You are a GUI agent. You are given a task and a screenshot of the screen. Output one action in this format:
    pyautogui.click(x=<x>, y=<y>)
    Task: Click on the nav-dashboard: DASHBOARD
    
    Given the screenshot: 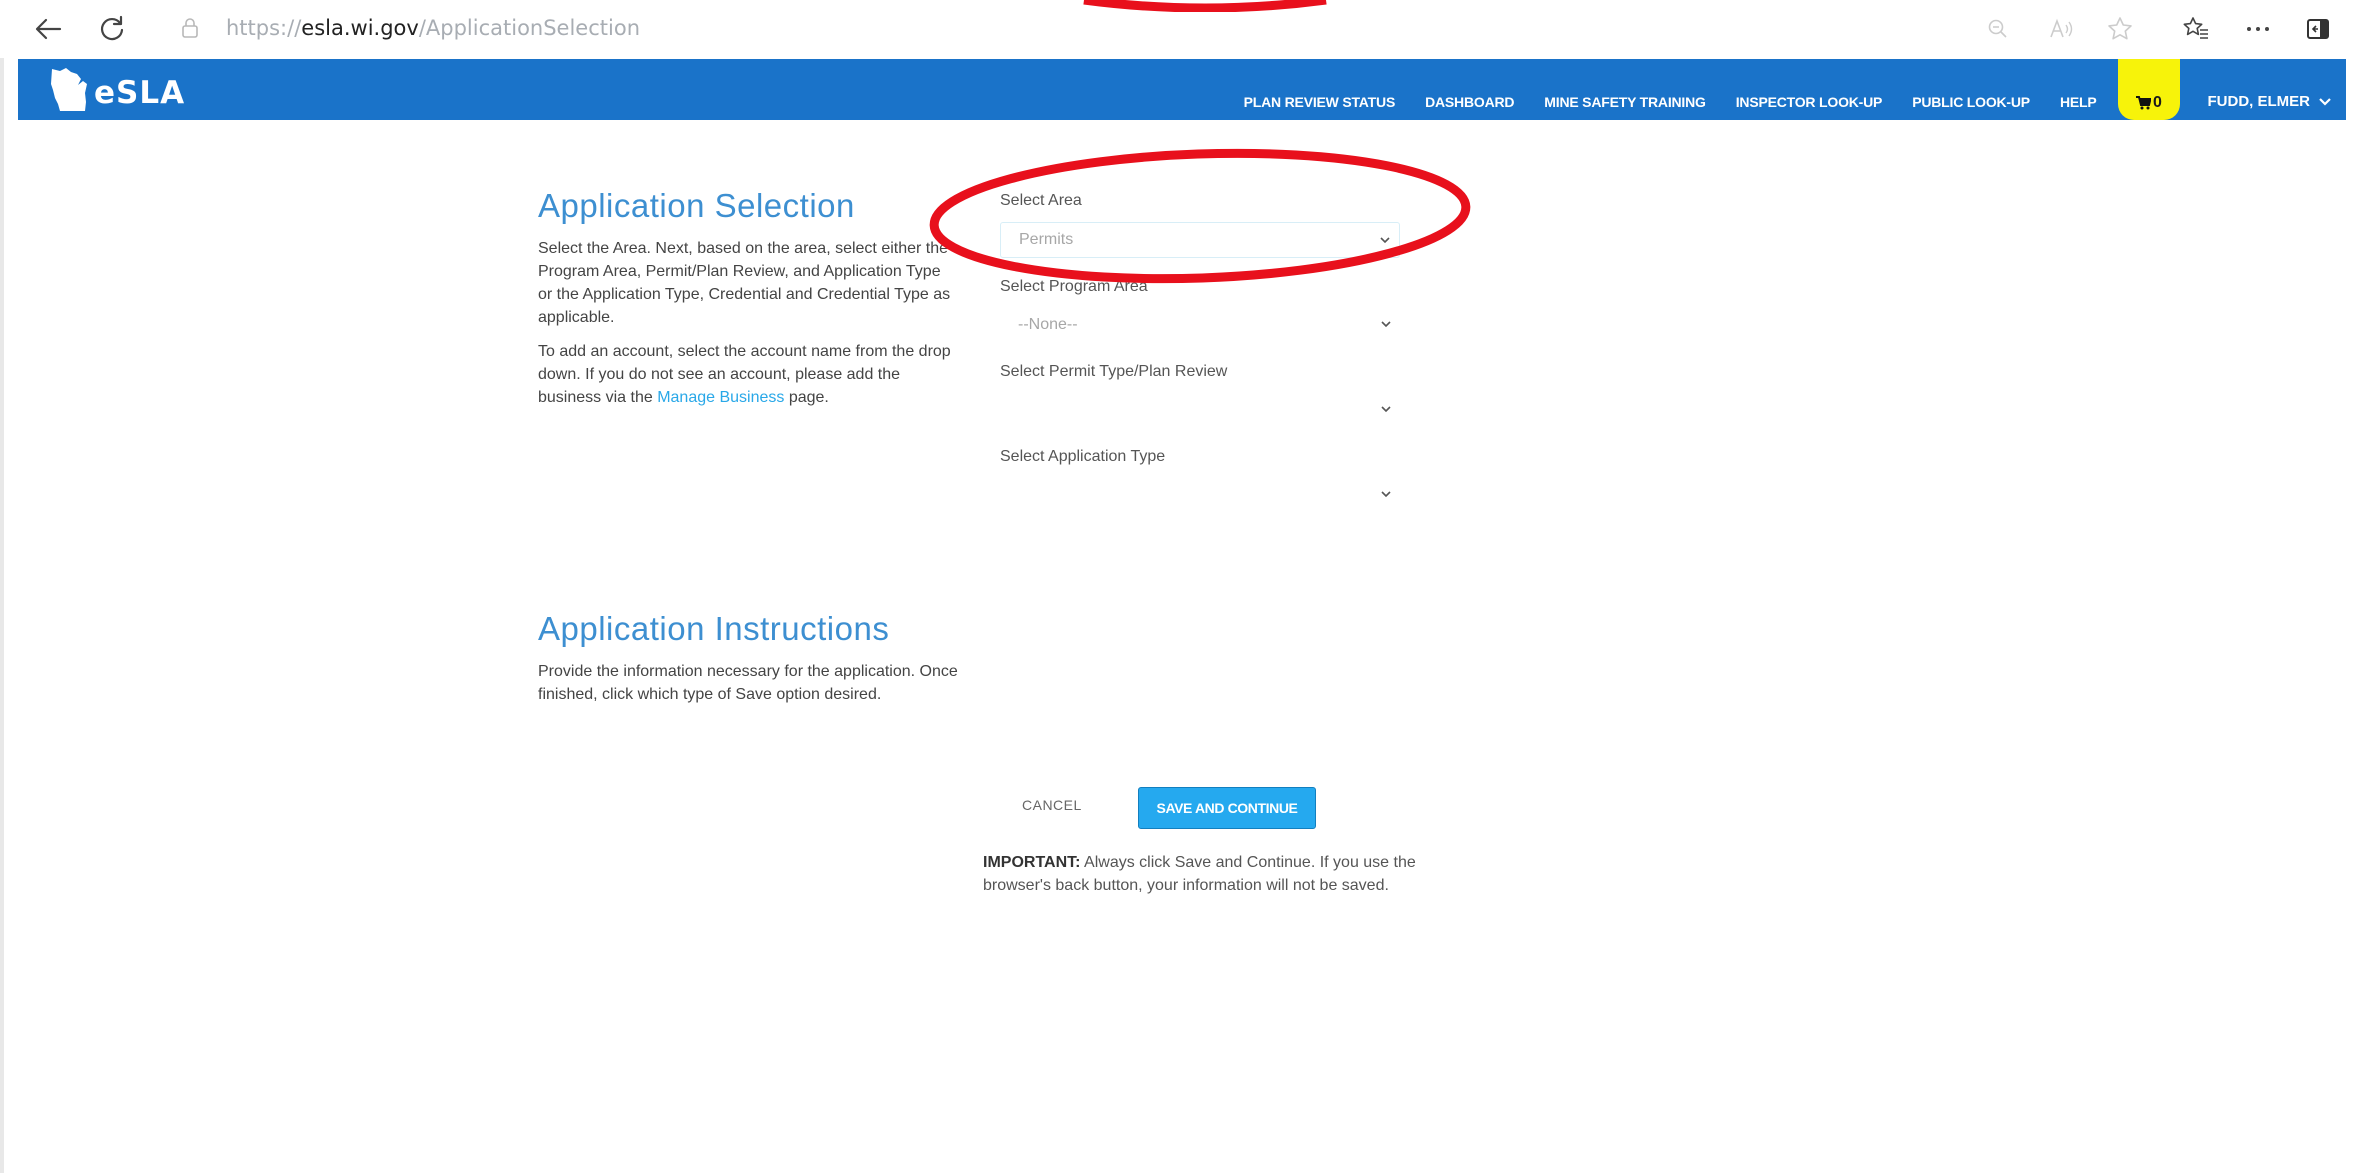 What is the action you would take?
    pyautogui.click(x=1469, y=107)
    